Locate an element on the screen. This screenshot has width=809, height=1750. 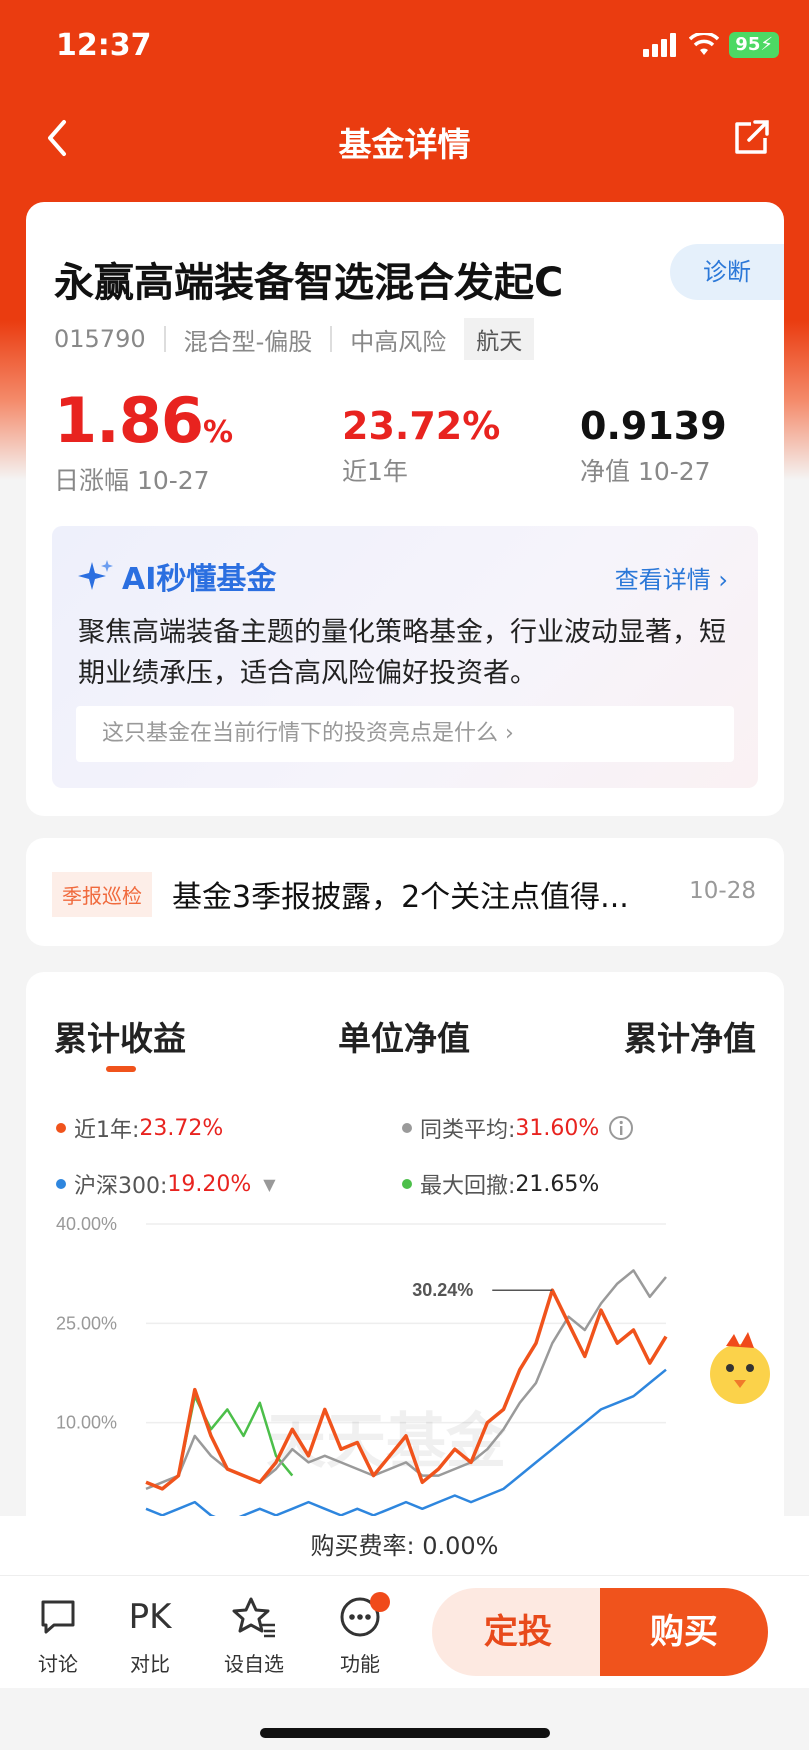
functions-label: 功能 is located at coordinates (360, 1664).